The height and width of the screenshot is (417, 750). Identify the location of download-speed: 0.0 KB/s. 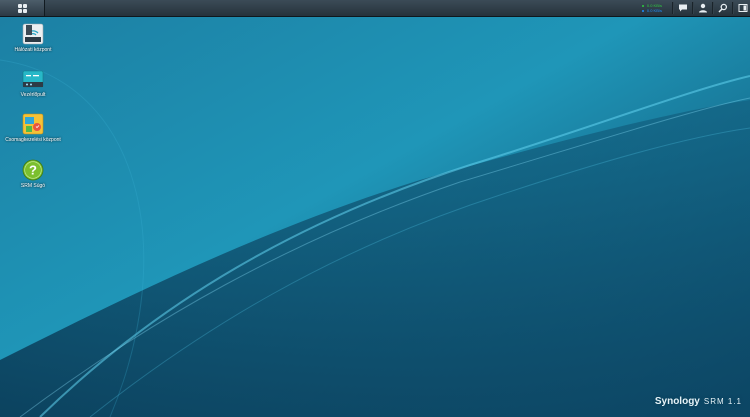
(654, 10).